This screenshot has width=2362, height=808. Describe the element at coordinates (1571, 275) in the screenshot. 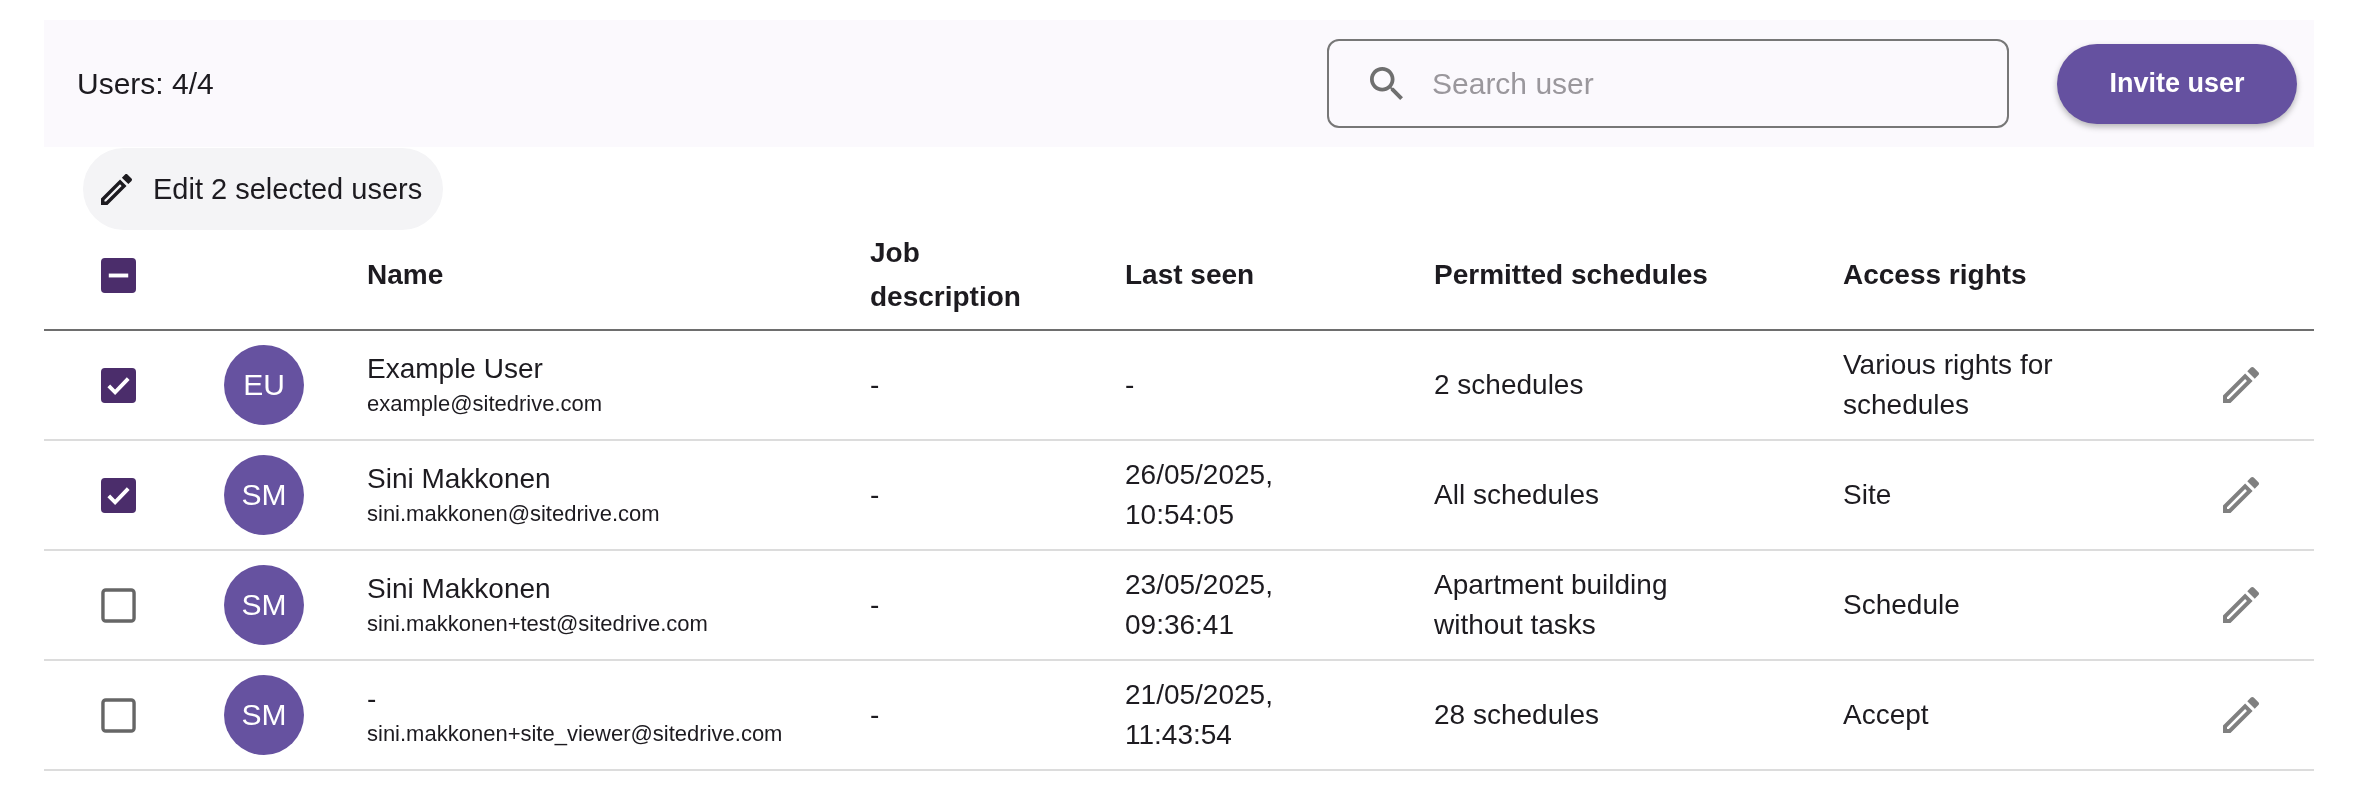

I see `column-header: Permitted schedules` at that location.